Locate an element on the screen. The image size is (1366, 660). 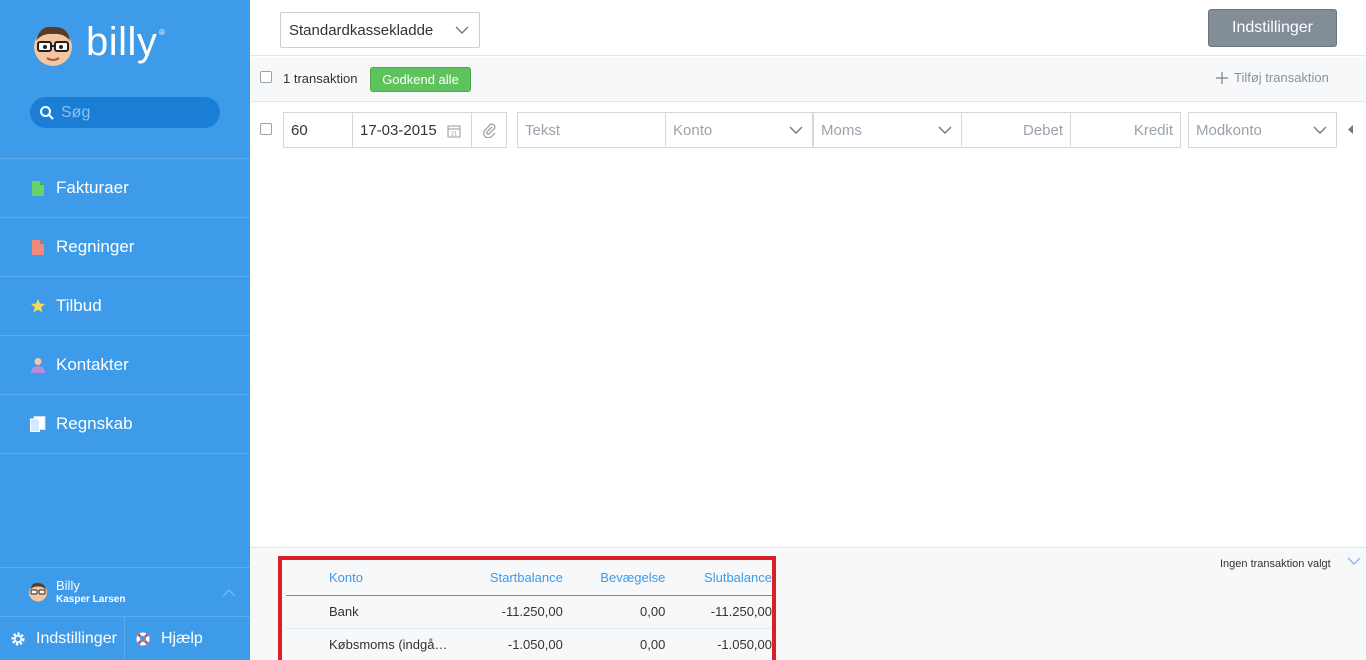
table-row: Bank -11.250,00 0,00 -11.250,00 is located at coordinates (529, 612).